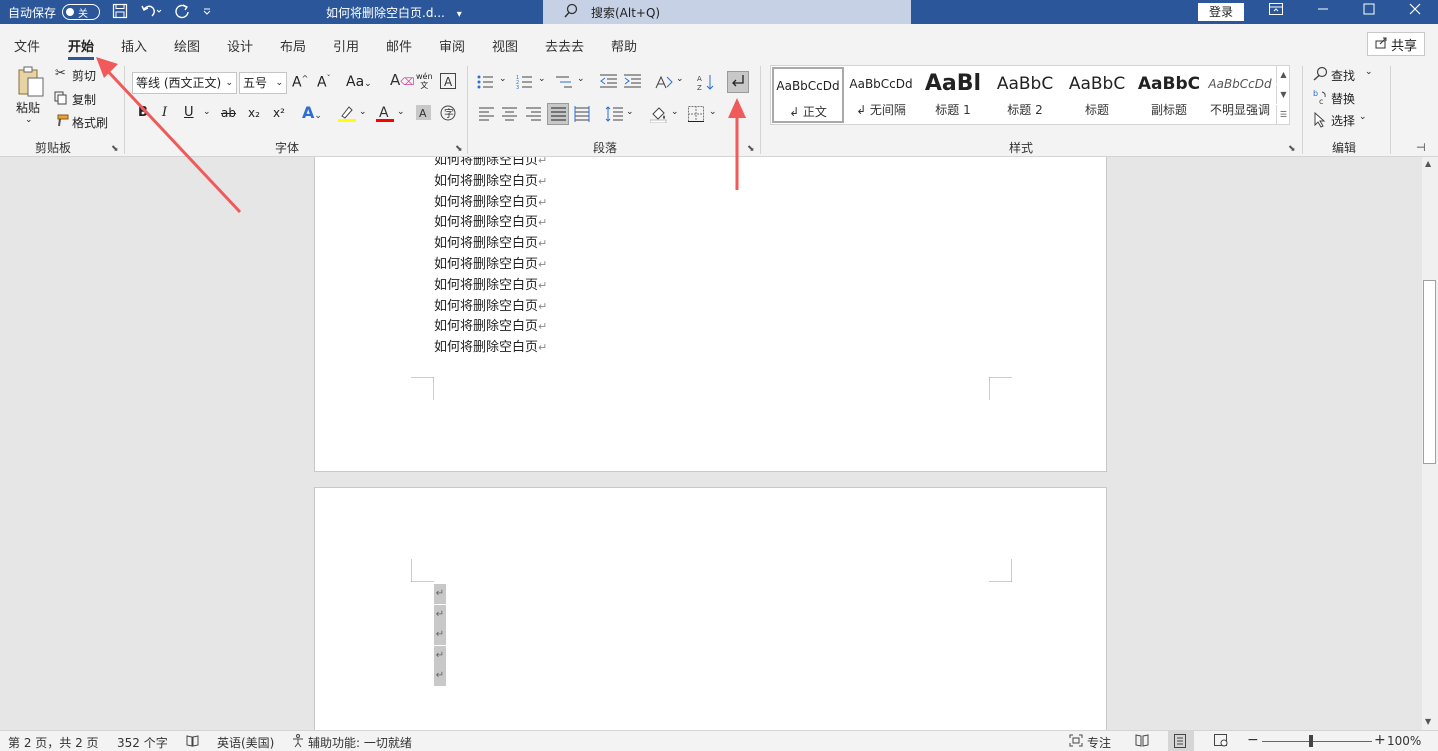 Image resolution: width=1438 pixels, height=751 pixels. What do you see at coordinates (558, 114) in the screenshot?
I see `justify-icon` at bounding box center [558, 114].